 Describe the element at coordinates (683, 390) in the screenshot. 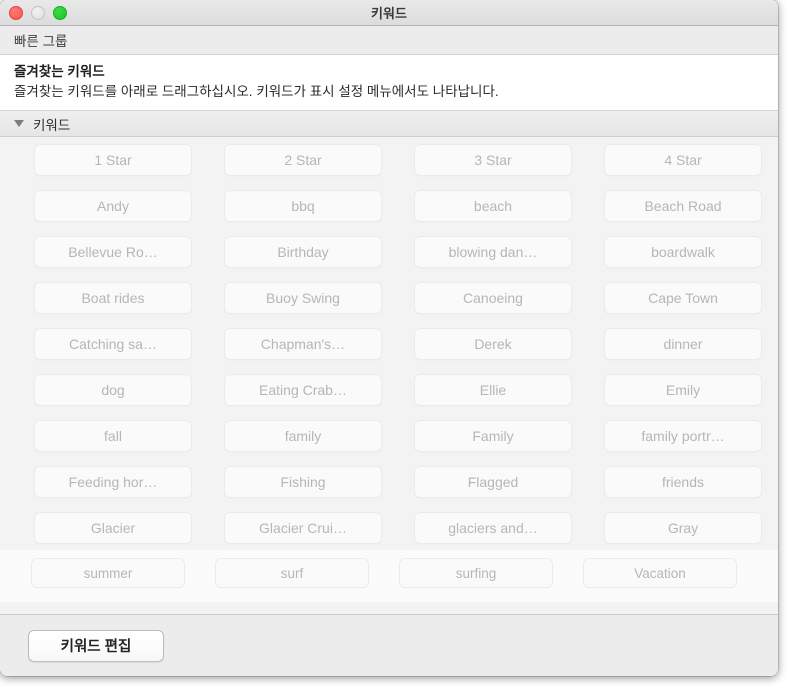

I see `keyword-button: Emily` at that location.